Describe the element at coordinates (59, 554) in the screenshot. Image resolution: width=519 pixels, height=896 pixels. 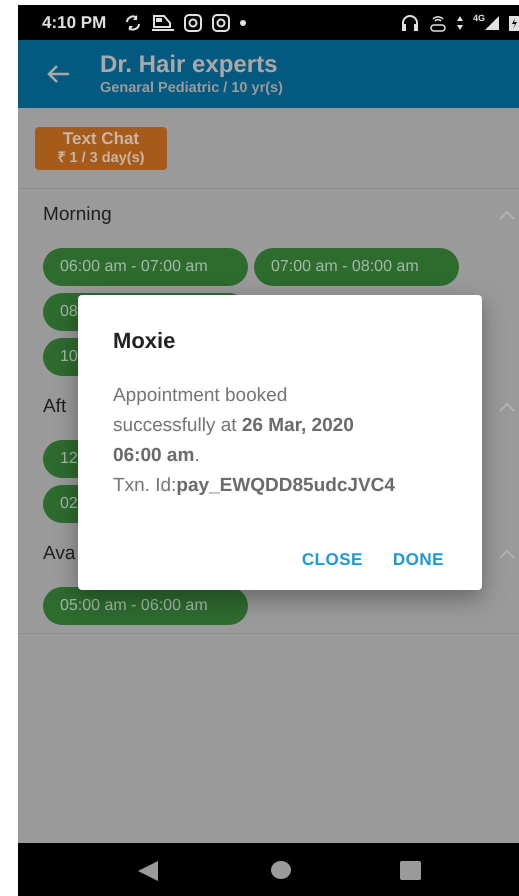
I see `section-title: Ava` at that location.